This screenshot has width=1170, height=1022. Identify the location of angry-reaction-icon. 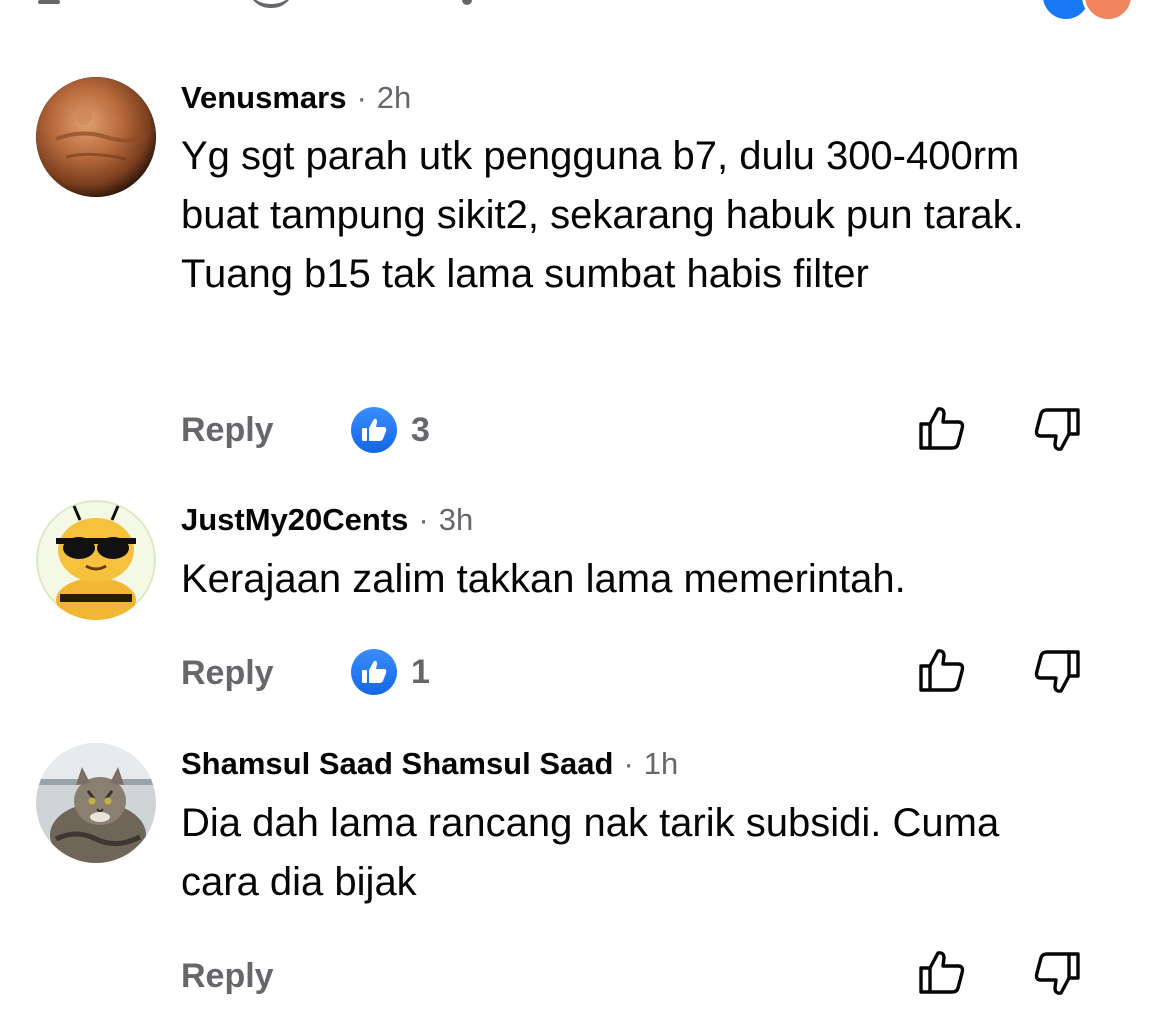
(1108, 11).